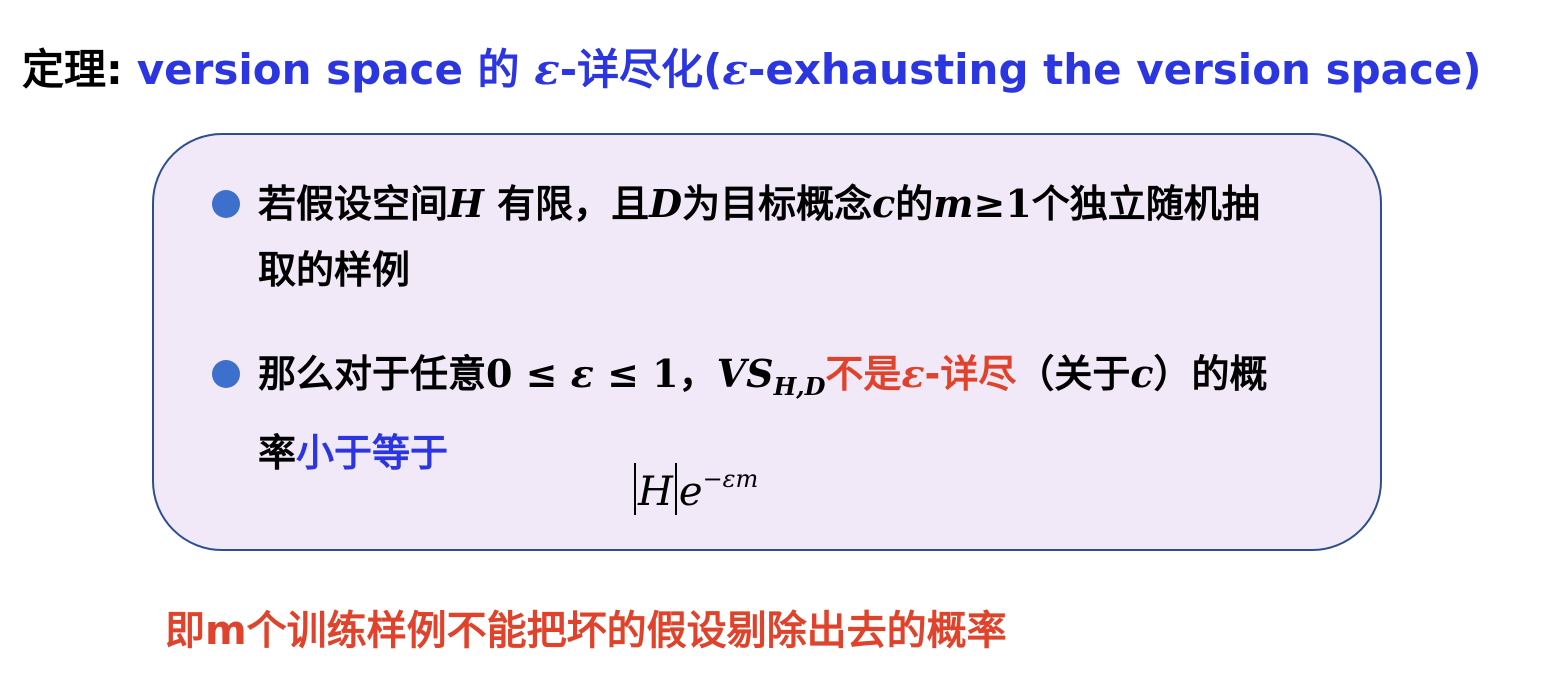 The image size is (1544, 686). What do you see at coordinates (641, 69) in the screenshot?
I see `title-text-mid: -详尽化(` at bounding box center [641, 69].